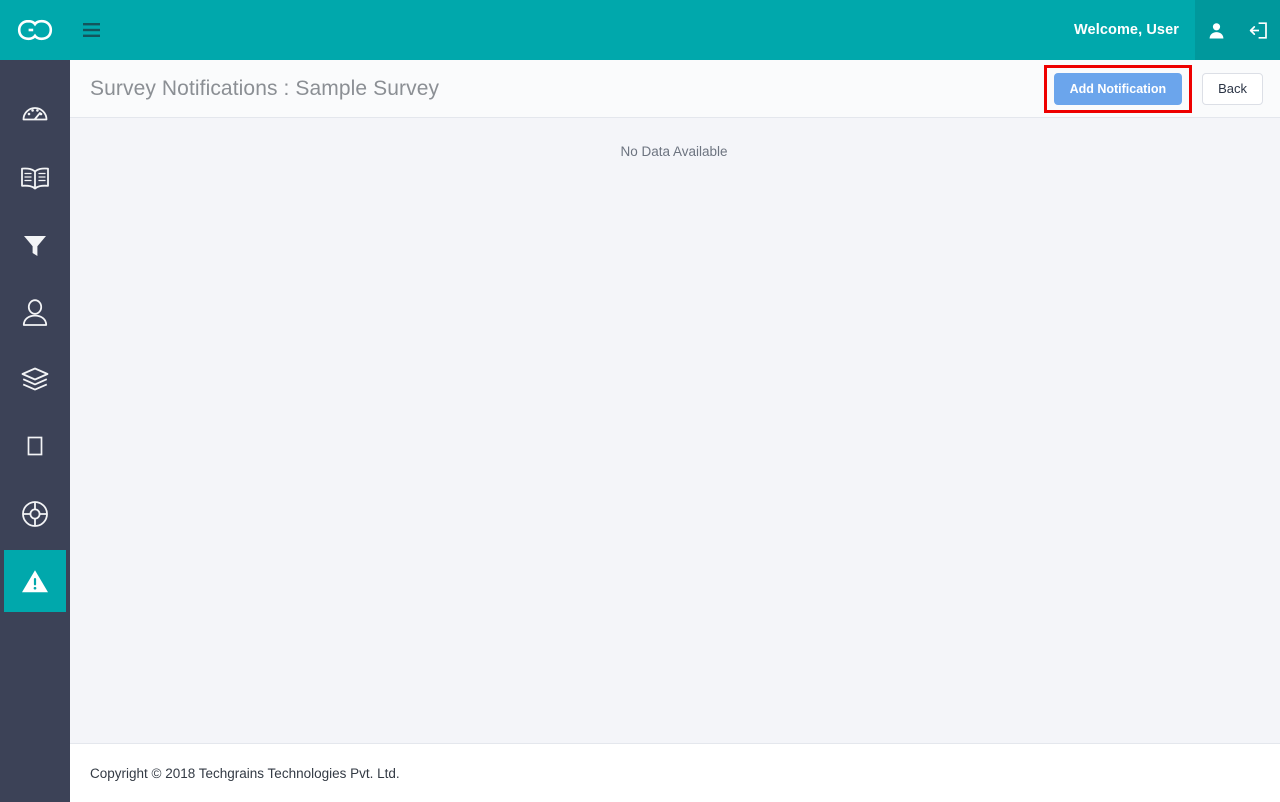 The width and height of the screenshot is (1280, 802). I want to click on sidebar-item-layers-box, so click(35, 380).